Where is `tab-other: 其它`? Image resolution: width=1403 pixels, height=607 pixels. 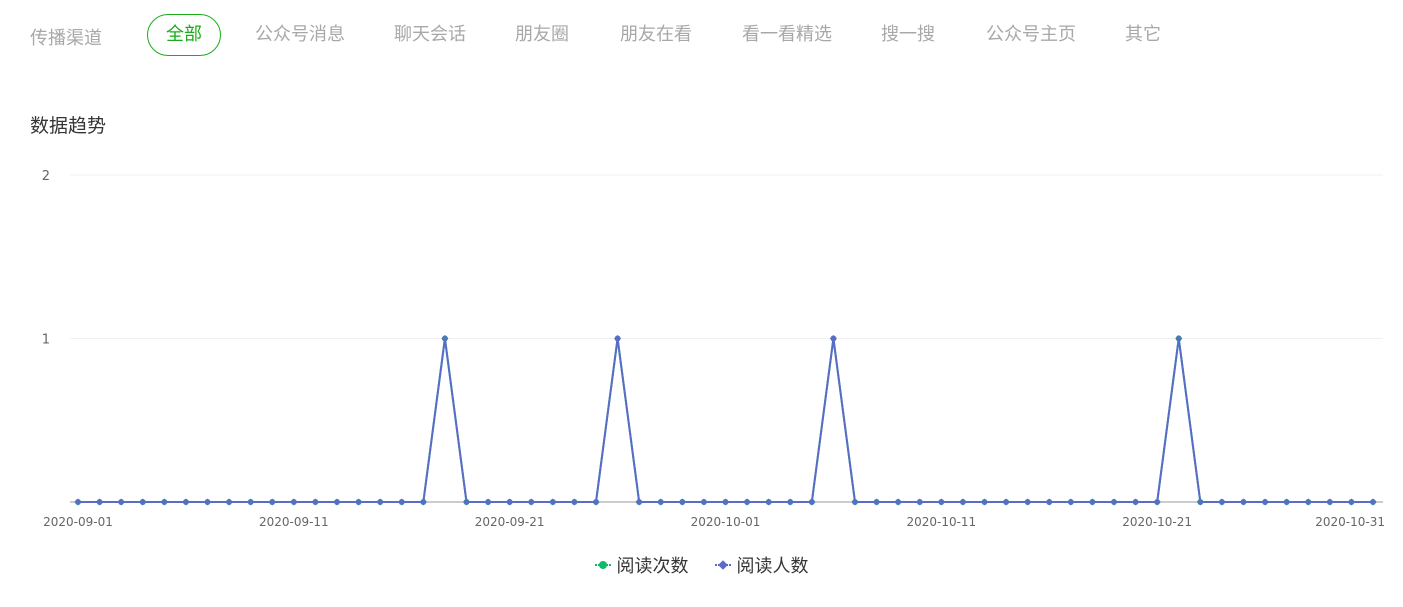
tab-other: 其它 is located at coordinates (1143, 35).